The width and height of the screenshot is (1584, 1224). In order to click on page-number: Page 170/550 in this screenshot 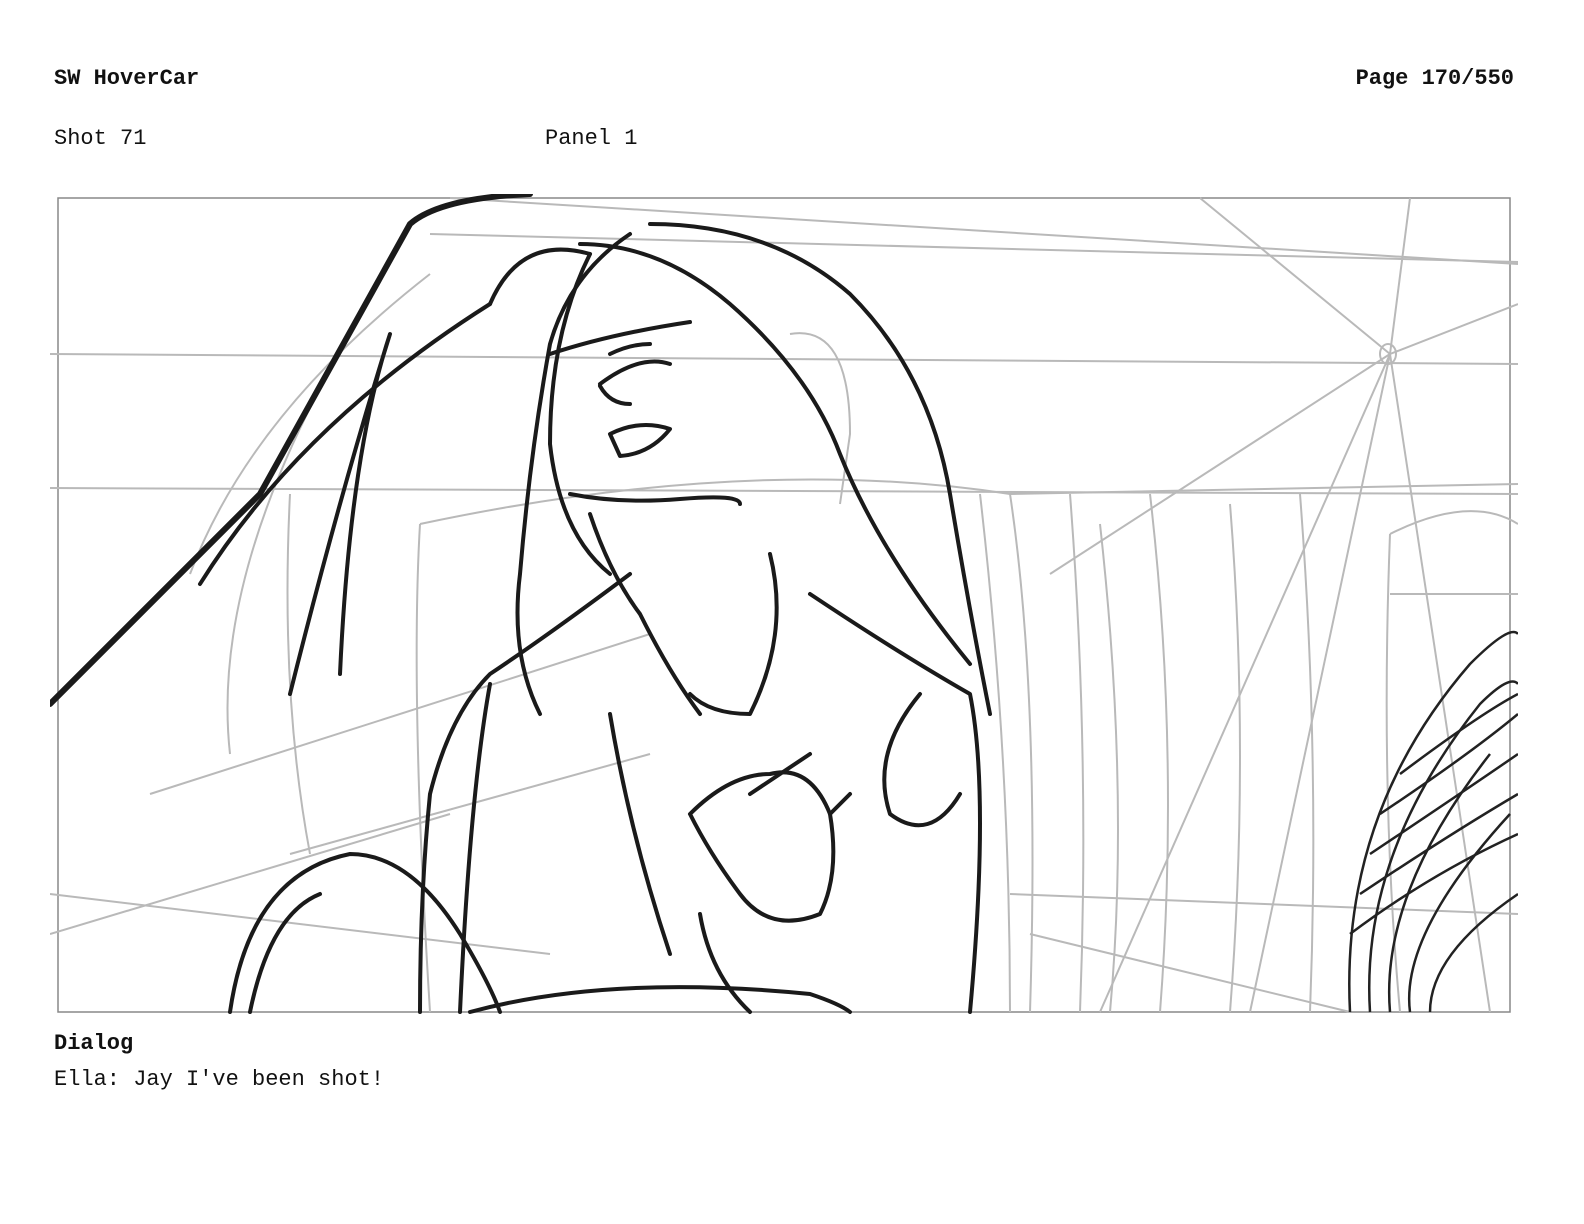, I will do `click(1434, 78)`.